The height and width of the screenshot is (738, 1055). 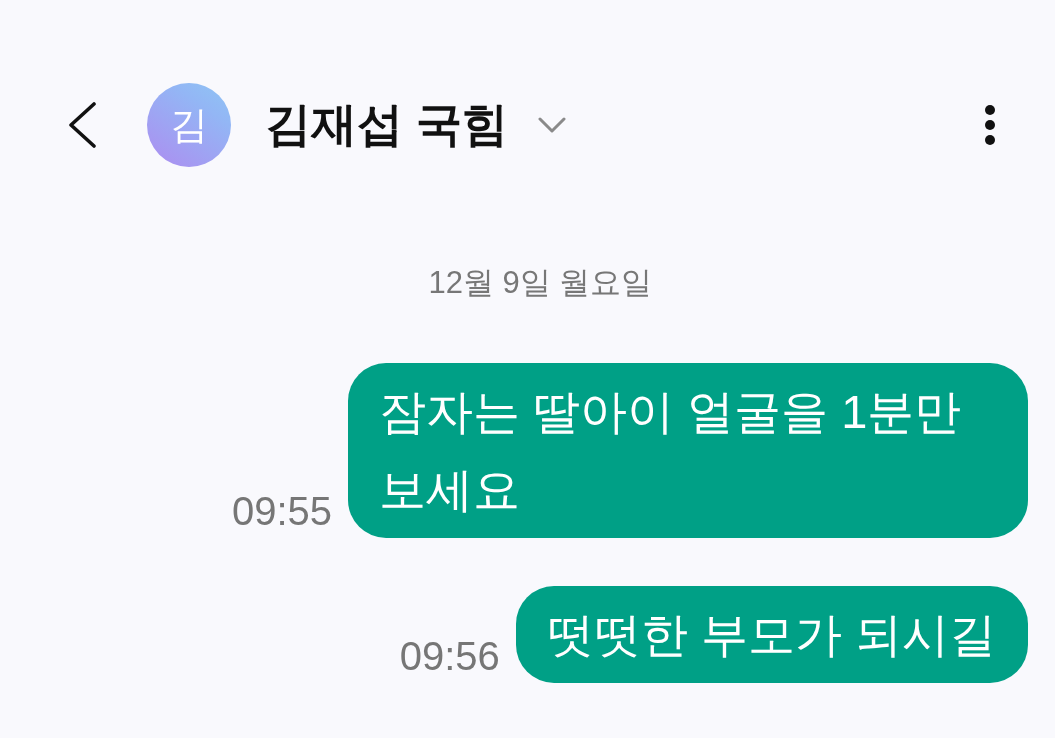 What do you see at coordinates (281, 511) in the screenshot?
I see `message-time: 09:55` at bounding box center [281, 511].